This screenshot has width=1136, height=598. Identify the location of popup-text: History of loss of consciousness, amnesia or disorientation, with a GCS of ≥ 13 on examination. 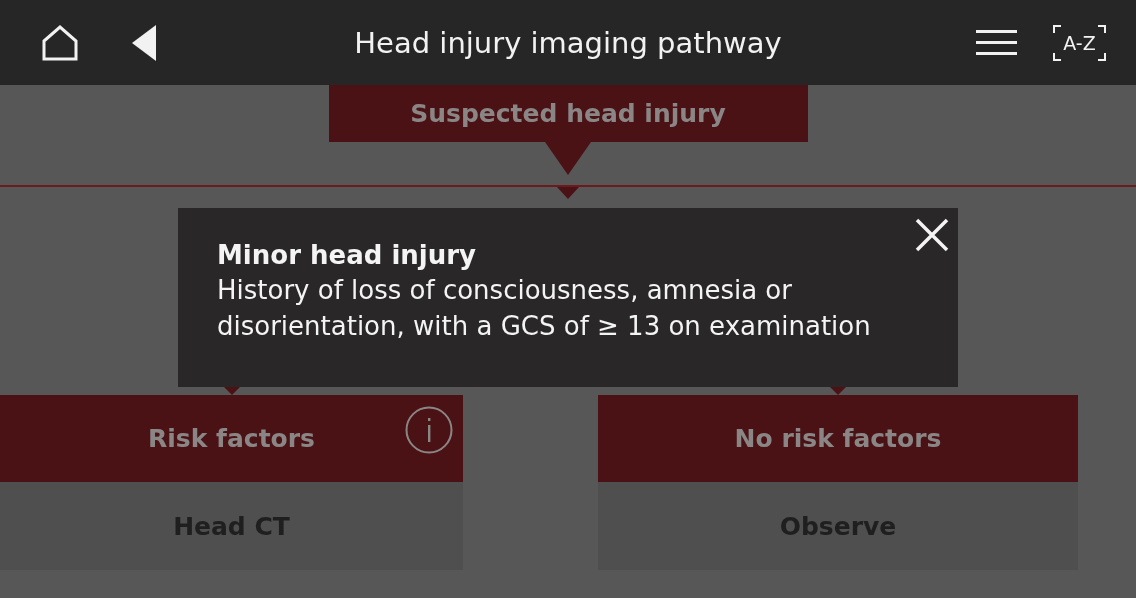
(544, 308).